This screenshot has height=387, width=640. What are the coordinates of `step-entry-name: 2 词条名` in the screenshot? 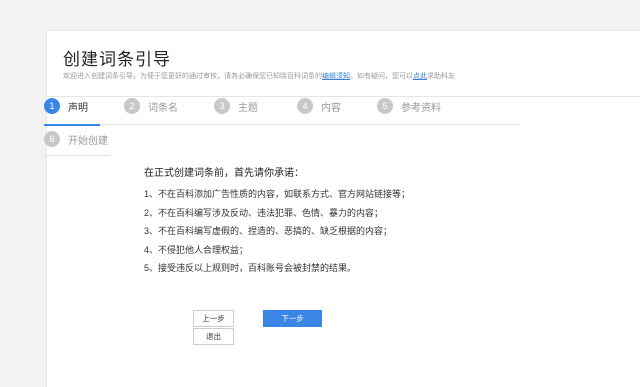 It's located at (151, 106).